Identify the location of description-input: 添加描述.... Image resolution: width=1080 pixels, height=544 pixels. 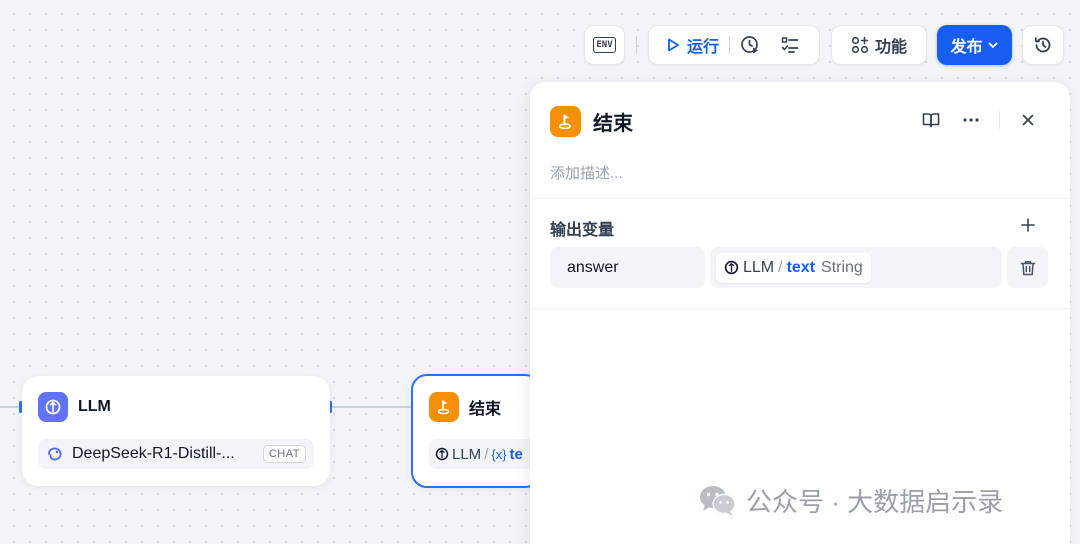
(586, 172).